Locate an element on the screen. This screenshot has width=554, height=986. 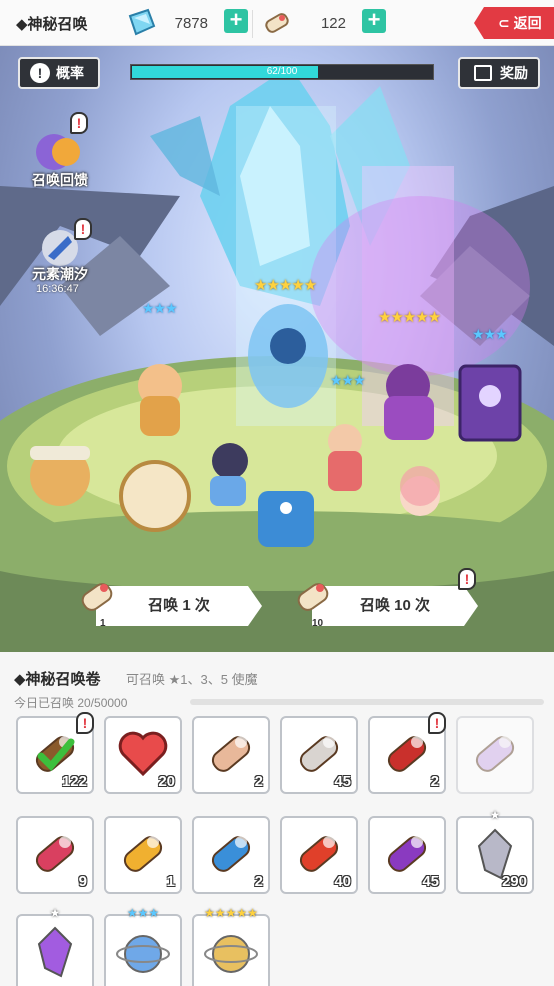
reward-label: 奖励 is located at coordinates (514, 73).